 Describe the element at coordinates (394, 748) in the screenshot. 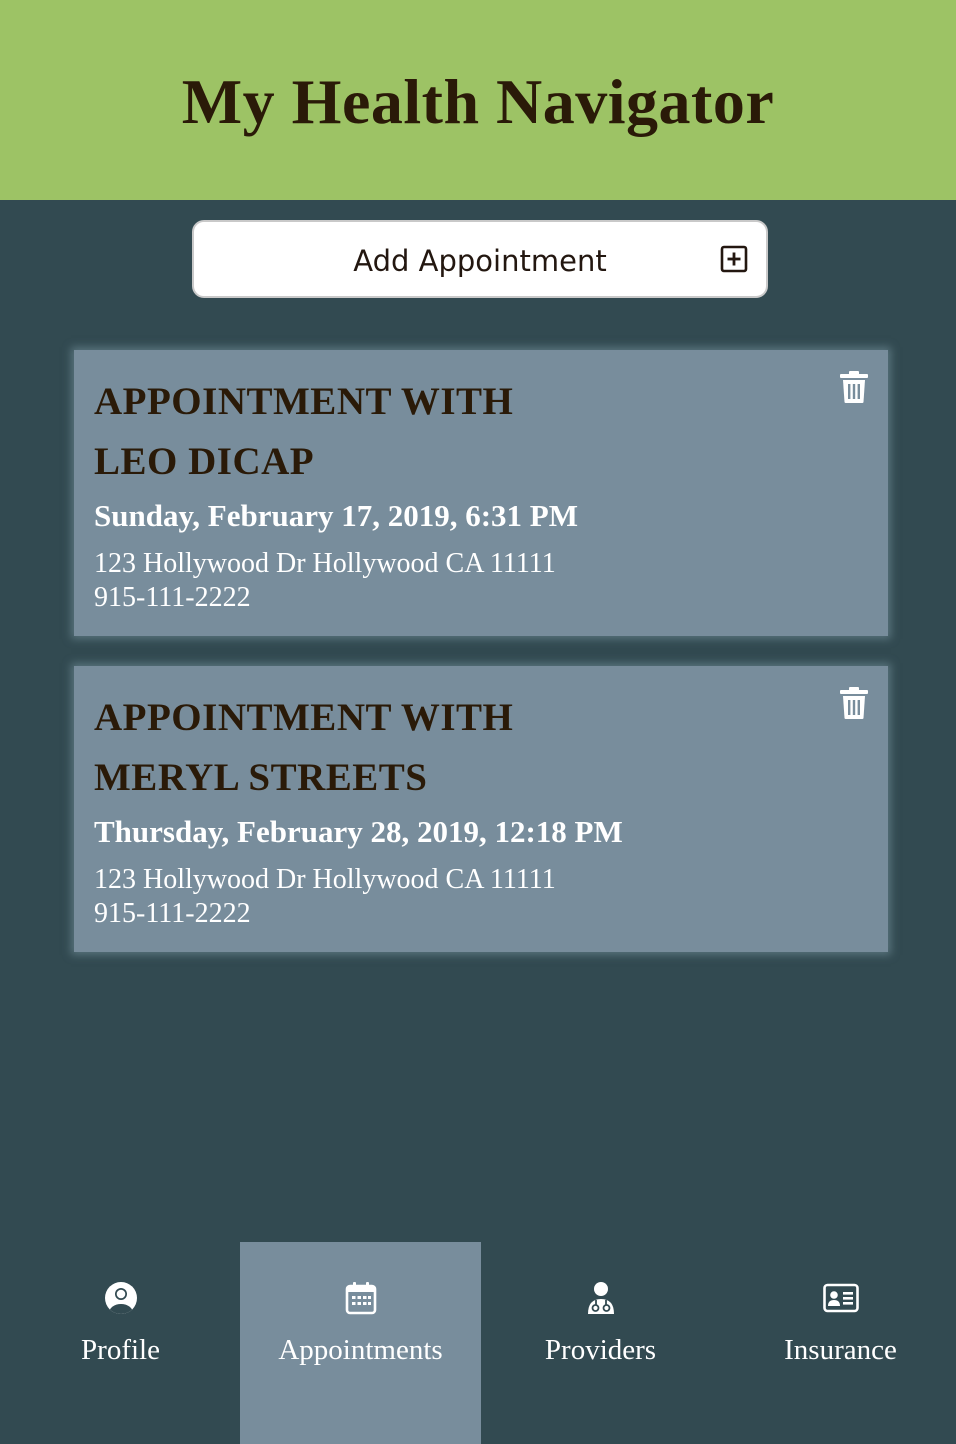

I see `appointment-title: APPOINTMENT WITH MERYL STREETS` at that location.